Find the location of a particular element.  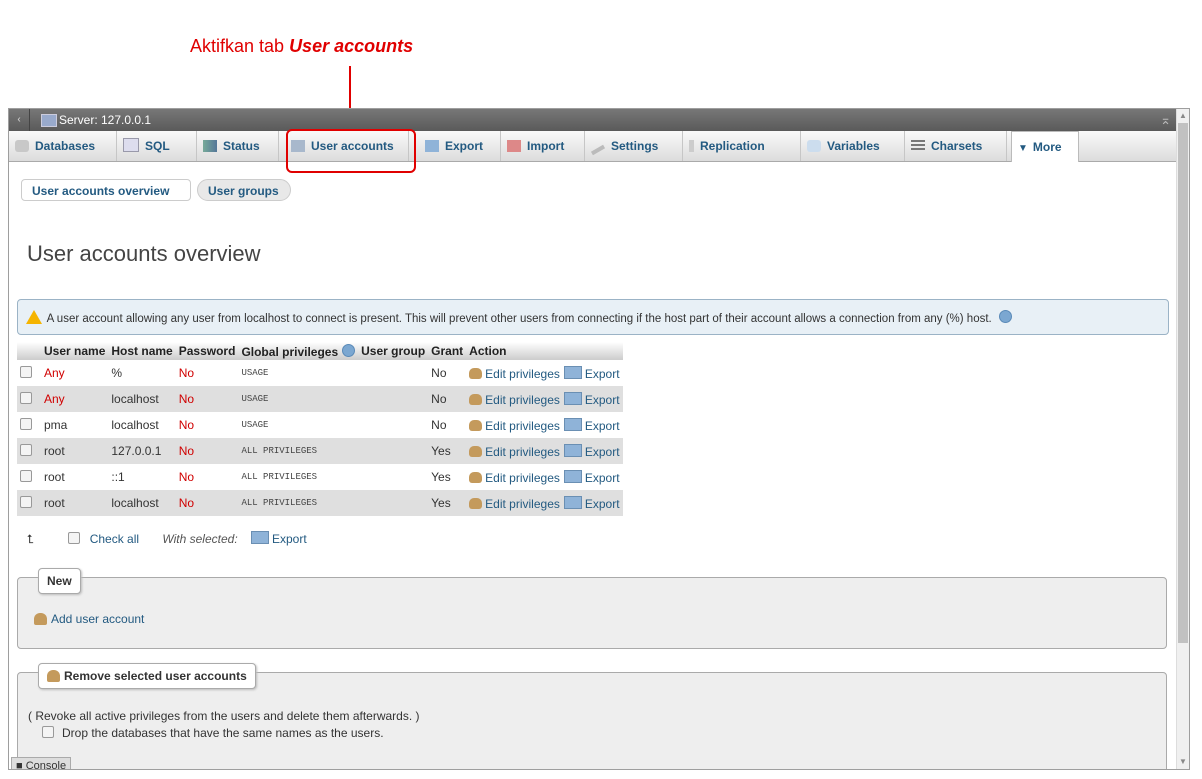

collapse-top-icon: ⌅ is located at coordinates (1165, 120).